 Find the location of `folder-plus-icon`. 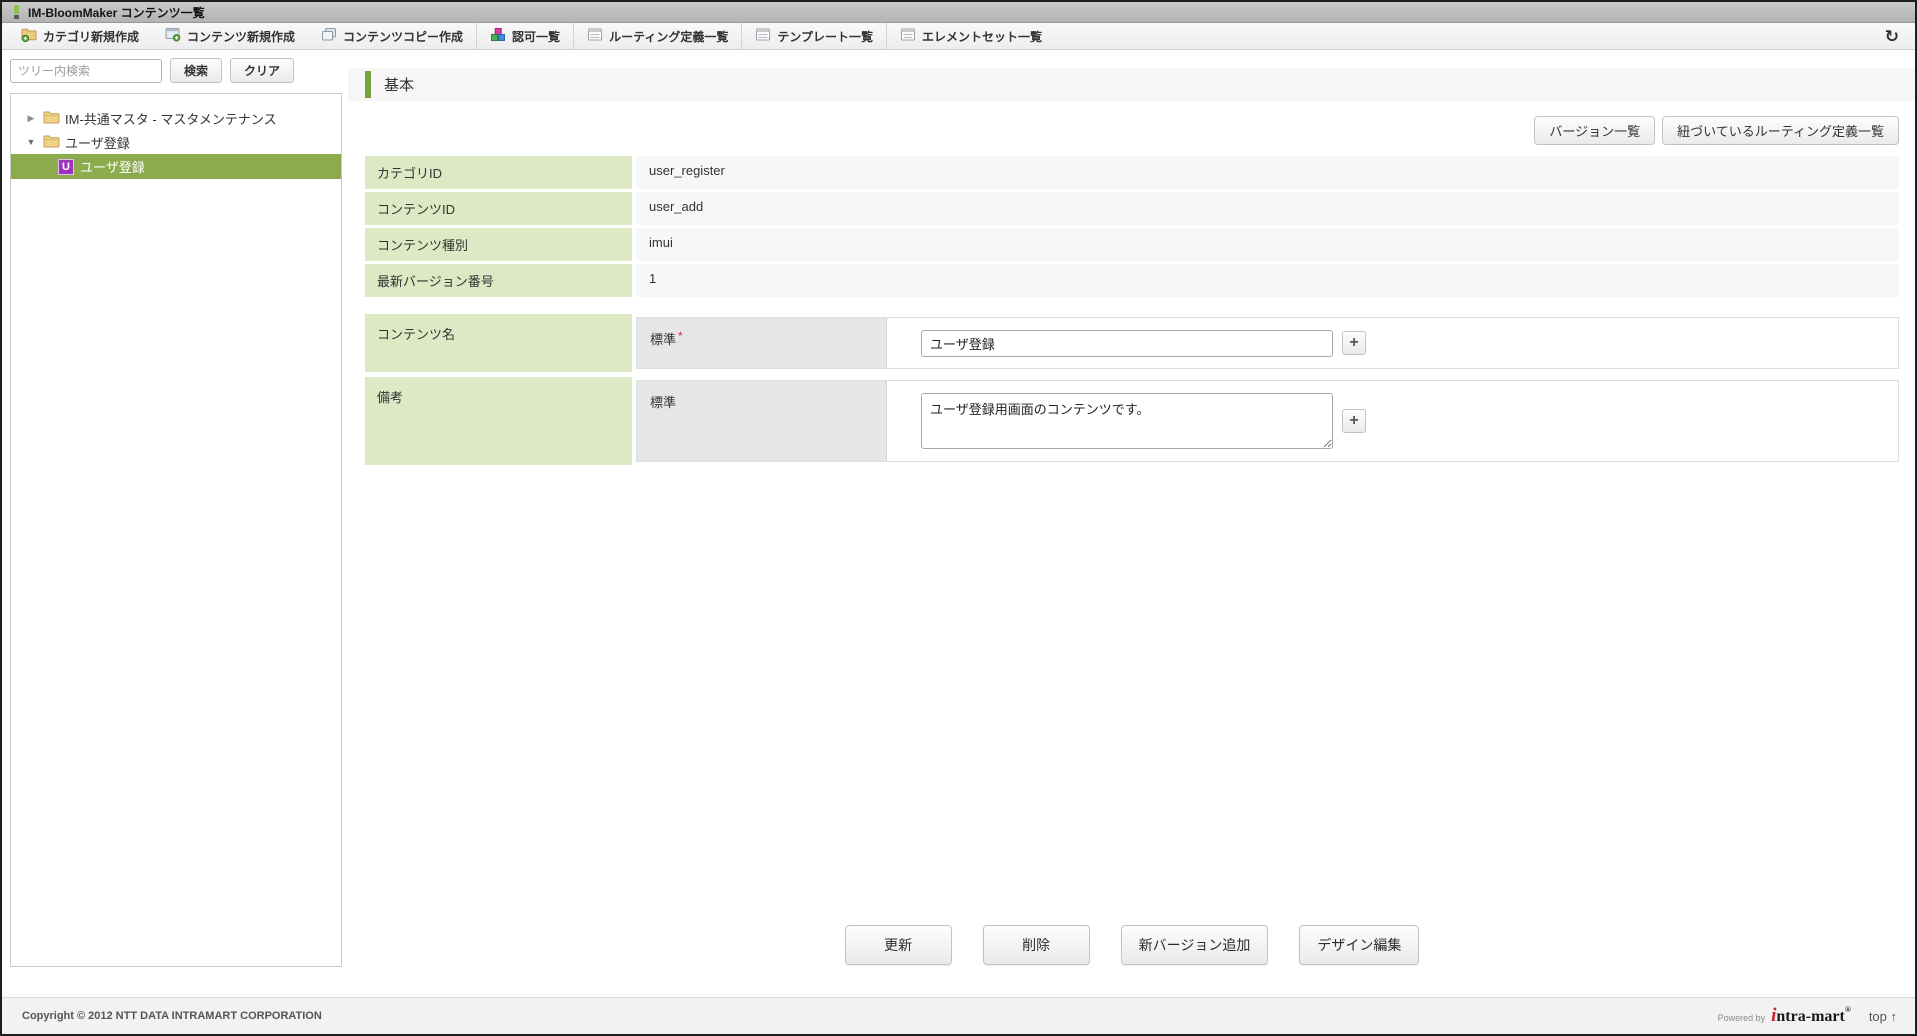

folder-plus-icon is located at coordinates (29, 36).